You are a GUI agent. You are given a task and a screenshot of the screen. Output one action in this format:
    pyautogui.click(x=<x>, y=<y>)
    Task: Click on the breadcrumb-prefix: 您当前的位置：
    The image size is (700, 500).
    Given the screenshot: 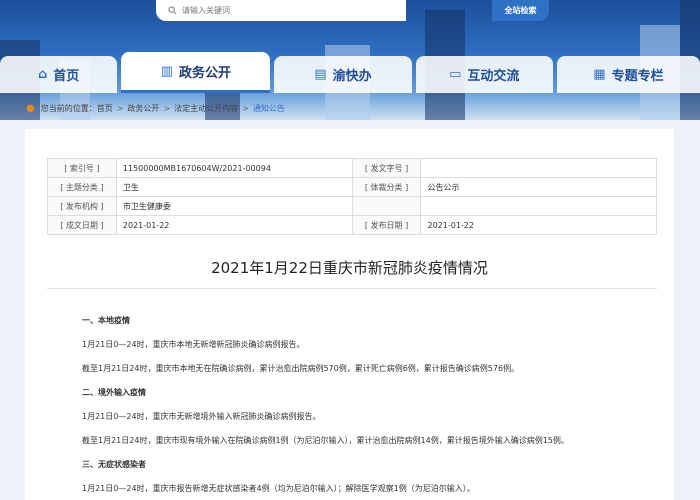 What is the action you would take?
    pyautogui.click(x=68, y=108)
    